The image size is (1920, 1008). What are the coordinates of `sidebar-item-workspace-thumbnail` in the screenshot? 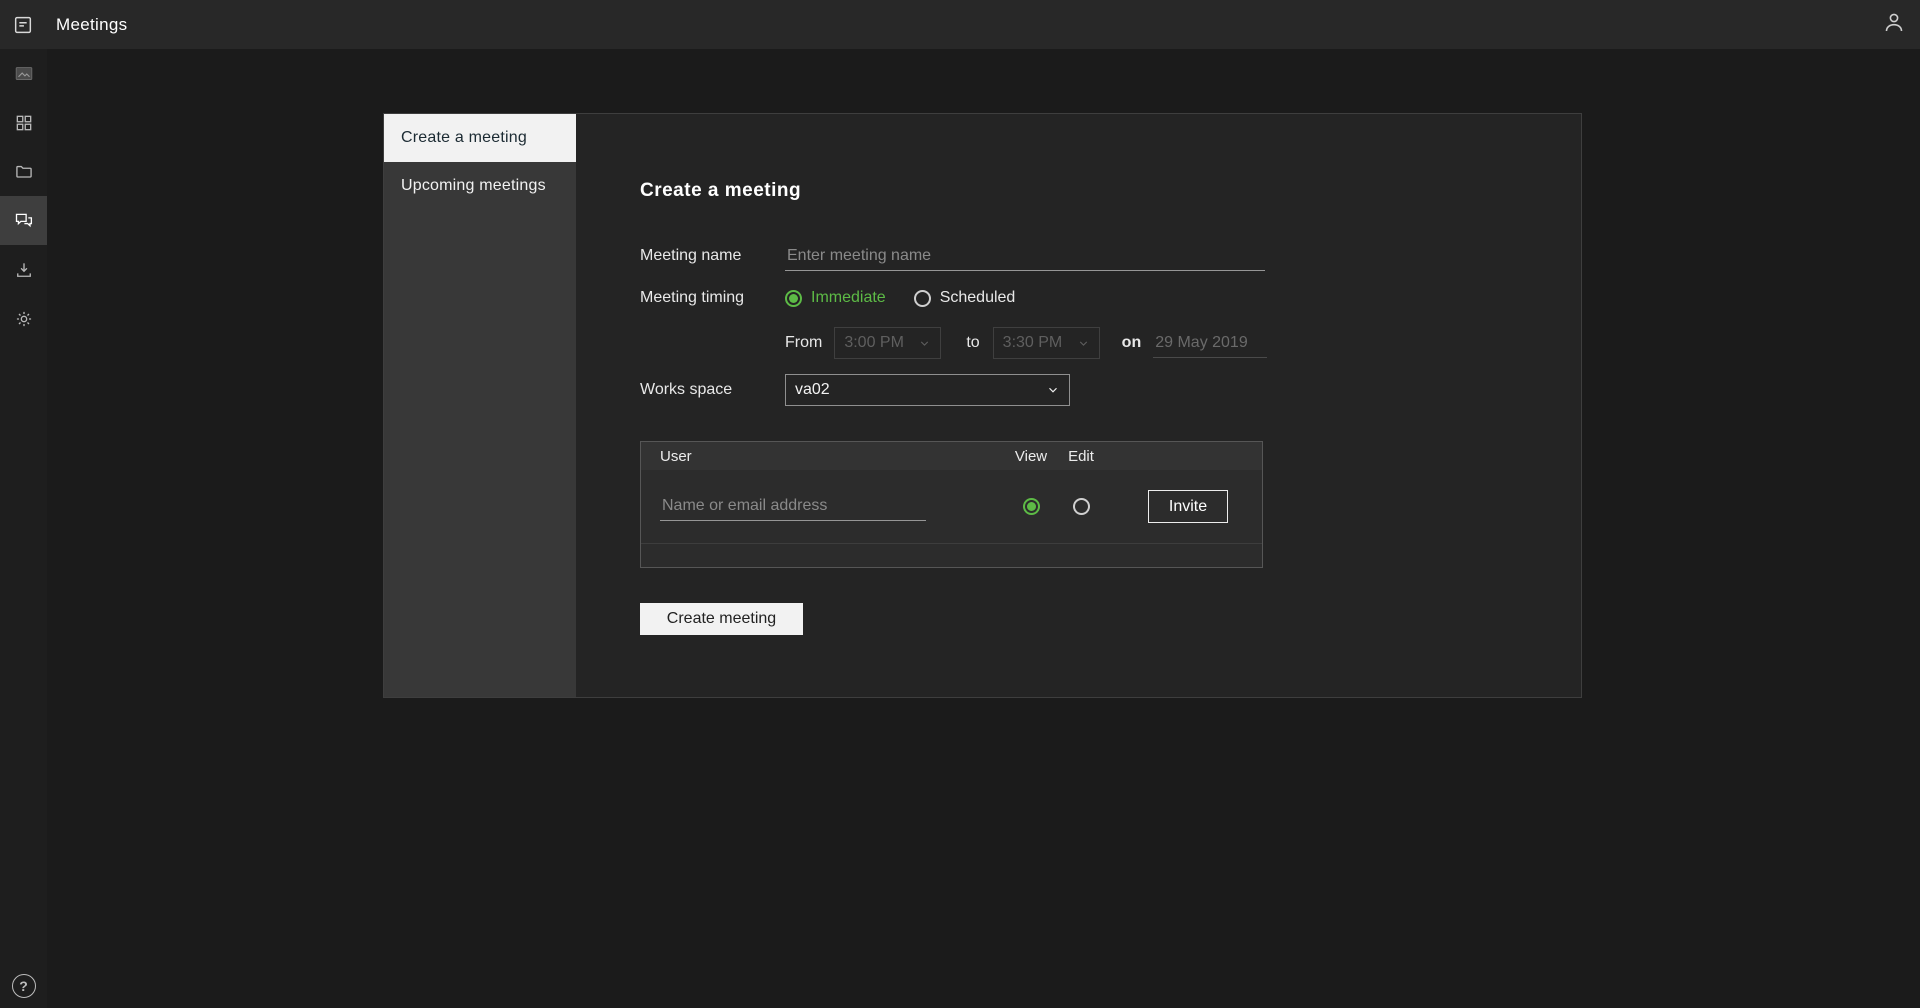 It's located at (23, 73).